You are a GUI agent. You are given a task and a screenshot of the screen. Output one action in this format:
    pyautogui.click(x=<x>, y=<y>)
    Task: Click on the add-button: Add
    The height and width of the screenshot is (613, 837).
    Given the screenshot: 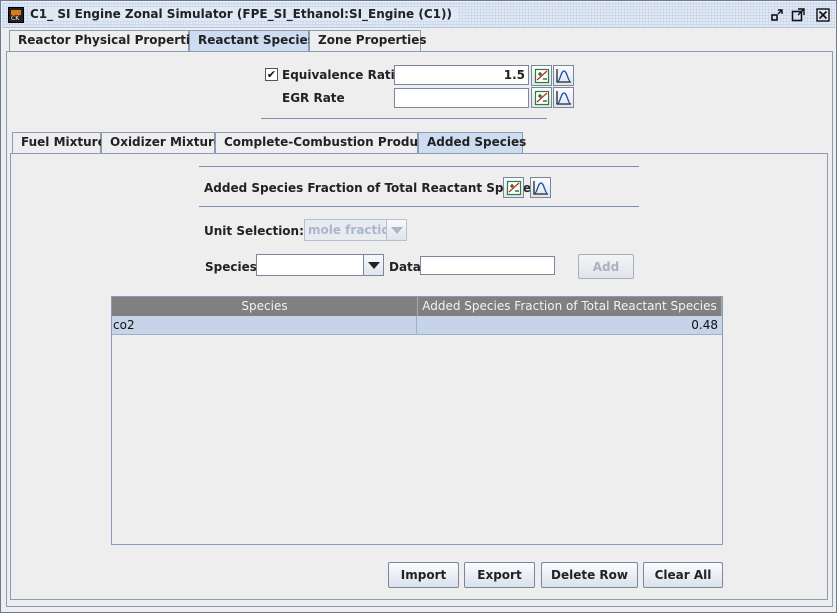 What is the action you would take?
    pyautogui.click(x=606, y=266)
    